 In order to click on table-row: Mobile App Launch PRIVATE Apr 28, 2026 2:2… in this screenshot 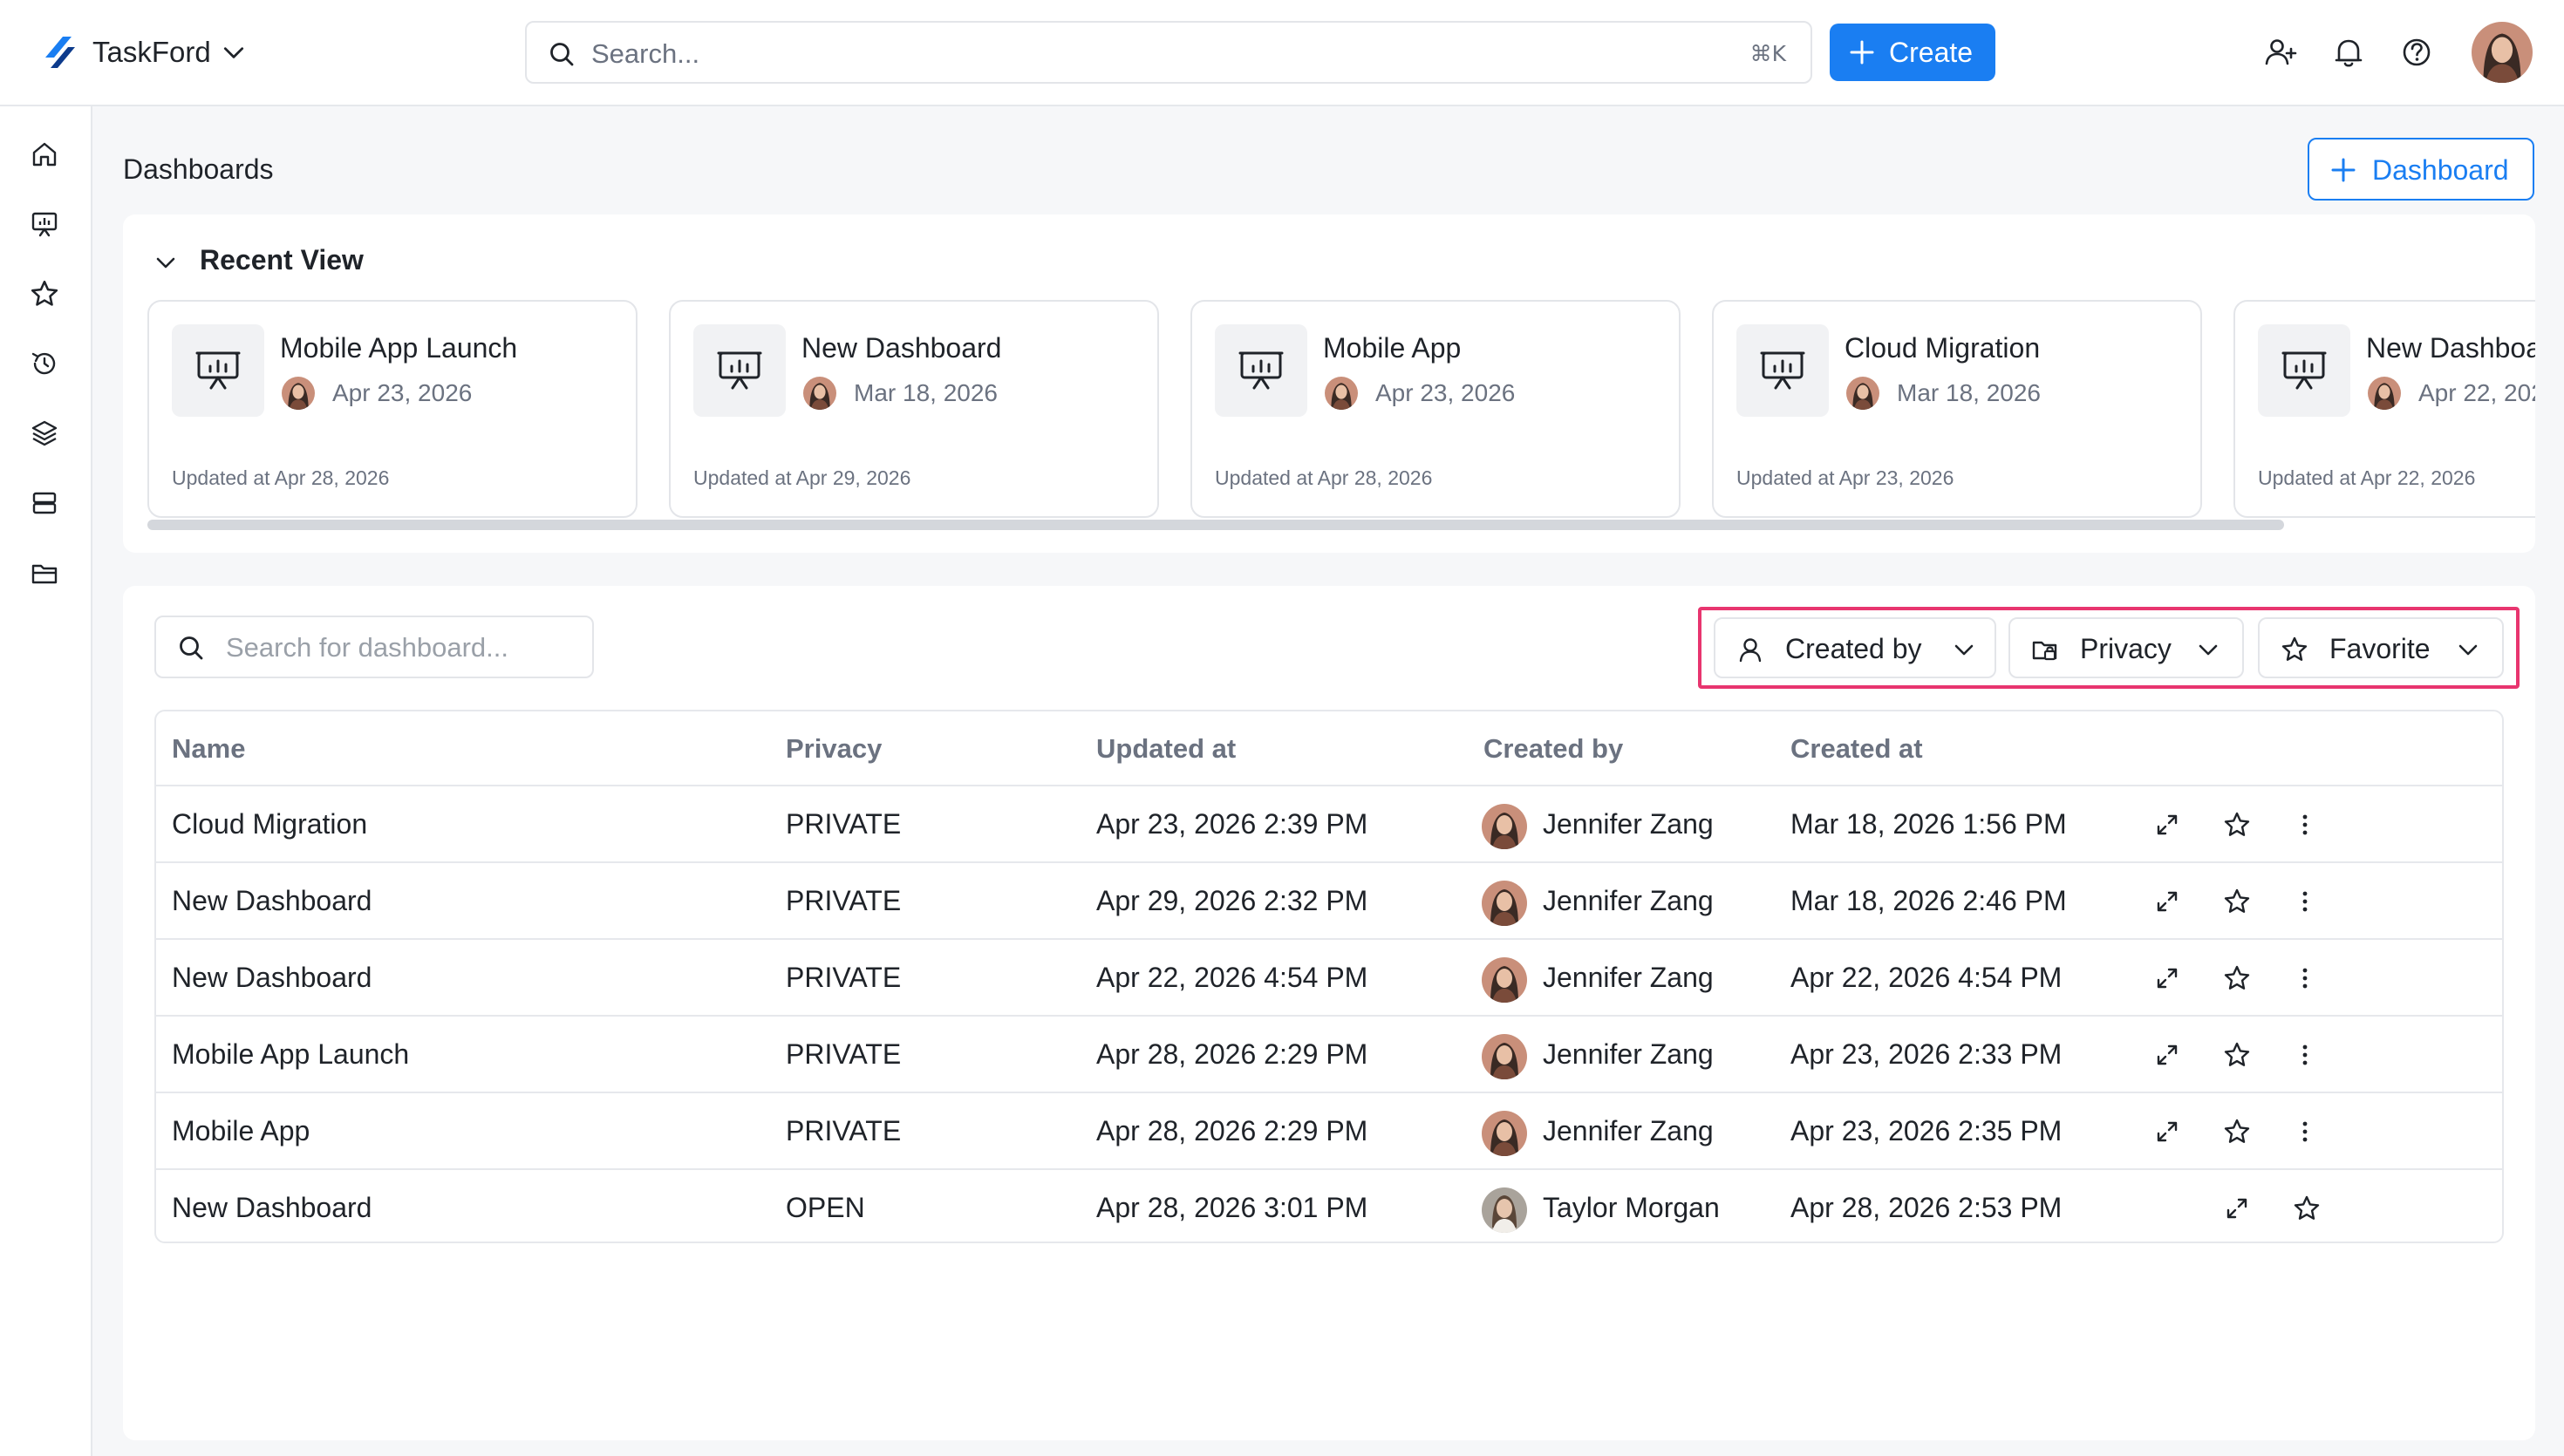, I will do `click(1329, 1055)`.